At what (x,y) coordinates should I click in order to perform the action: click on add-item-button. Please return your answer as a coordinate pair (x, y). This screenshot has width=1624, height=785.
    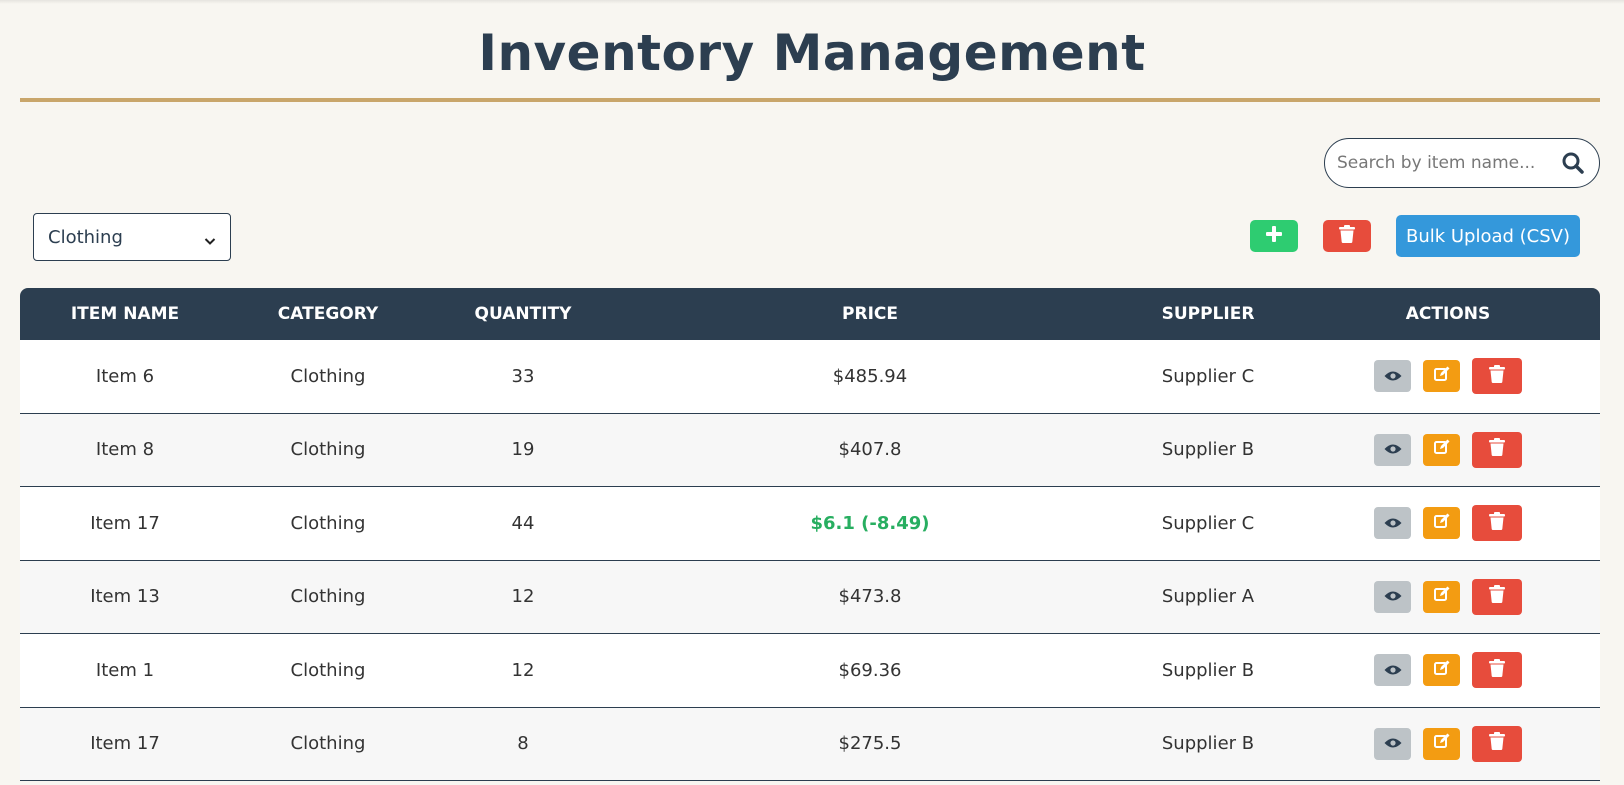
    Looking at the image, I should click on (1274, 236).